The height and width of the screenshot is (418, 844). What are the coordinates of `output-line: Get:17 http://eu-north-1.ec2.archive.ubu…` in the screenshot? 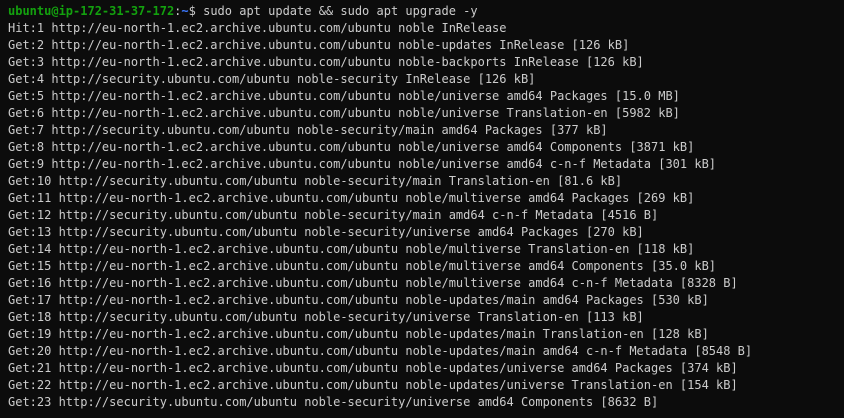 It's located at (358, 300).